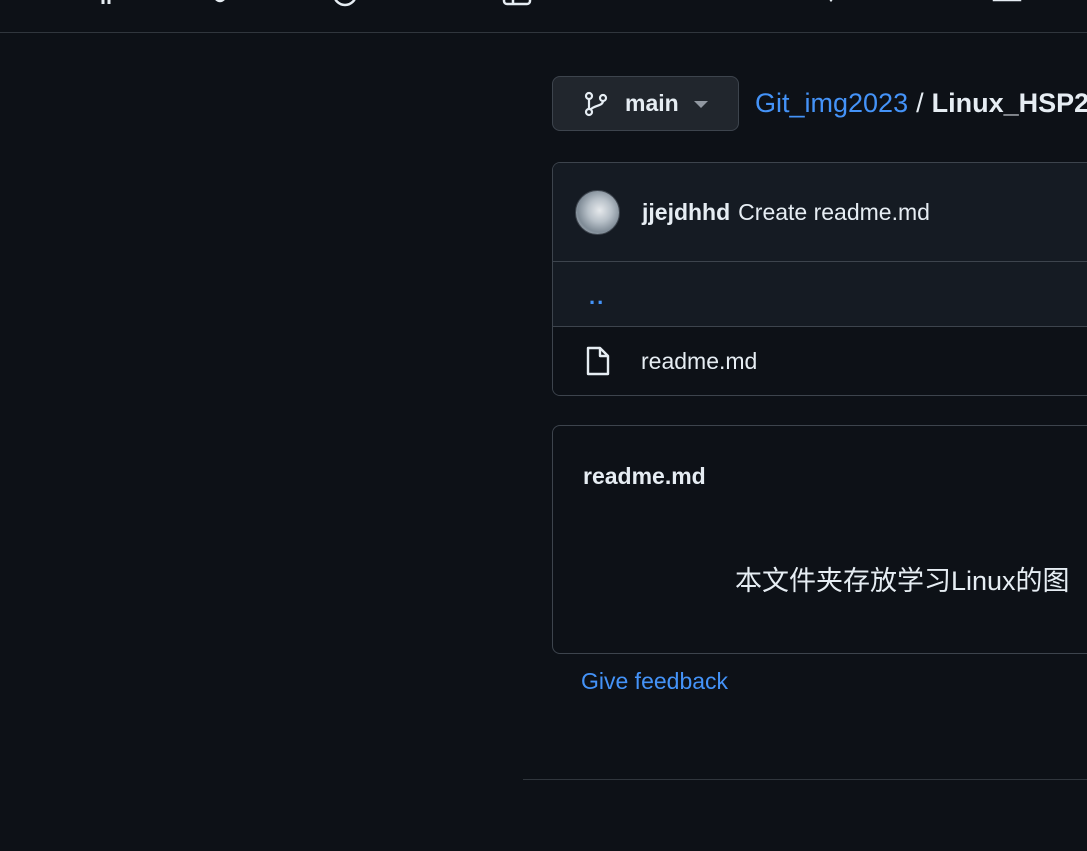 This screenshot has width=1087, height=851. What do you see at coordinates (596, 104) in the screenshot?
I see `git-branch-icon` at bounding box center [596, 104].